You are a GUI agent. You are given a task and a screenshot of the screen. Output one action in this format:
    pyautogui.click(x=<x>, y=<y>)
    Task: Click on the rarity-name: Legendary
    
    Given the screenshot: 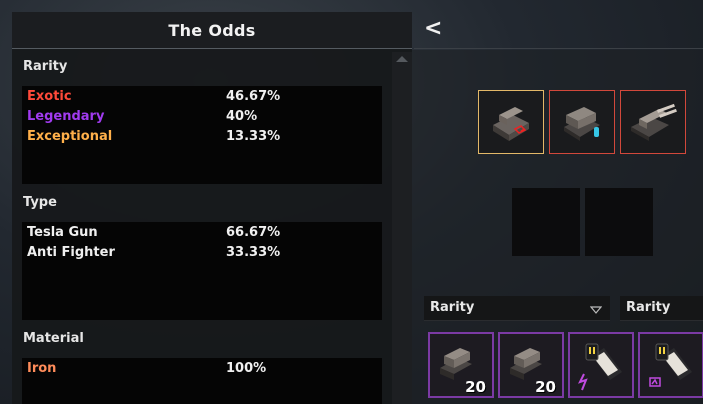 What is the action you would take?
    pyautogui.click(x=66, y=116)
    